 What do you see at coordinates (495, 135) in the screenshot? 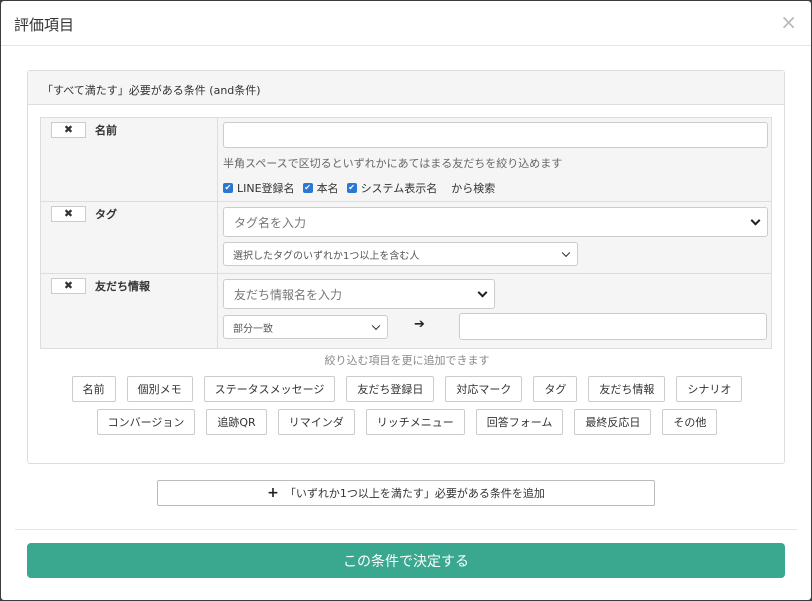
I see `name-input` at bounding box center [495, 135].